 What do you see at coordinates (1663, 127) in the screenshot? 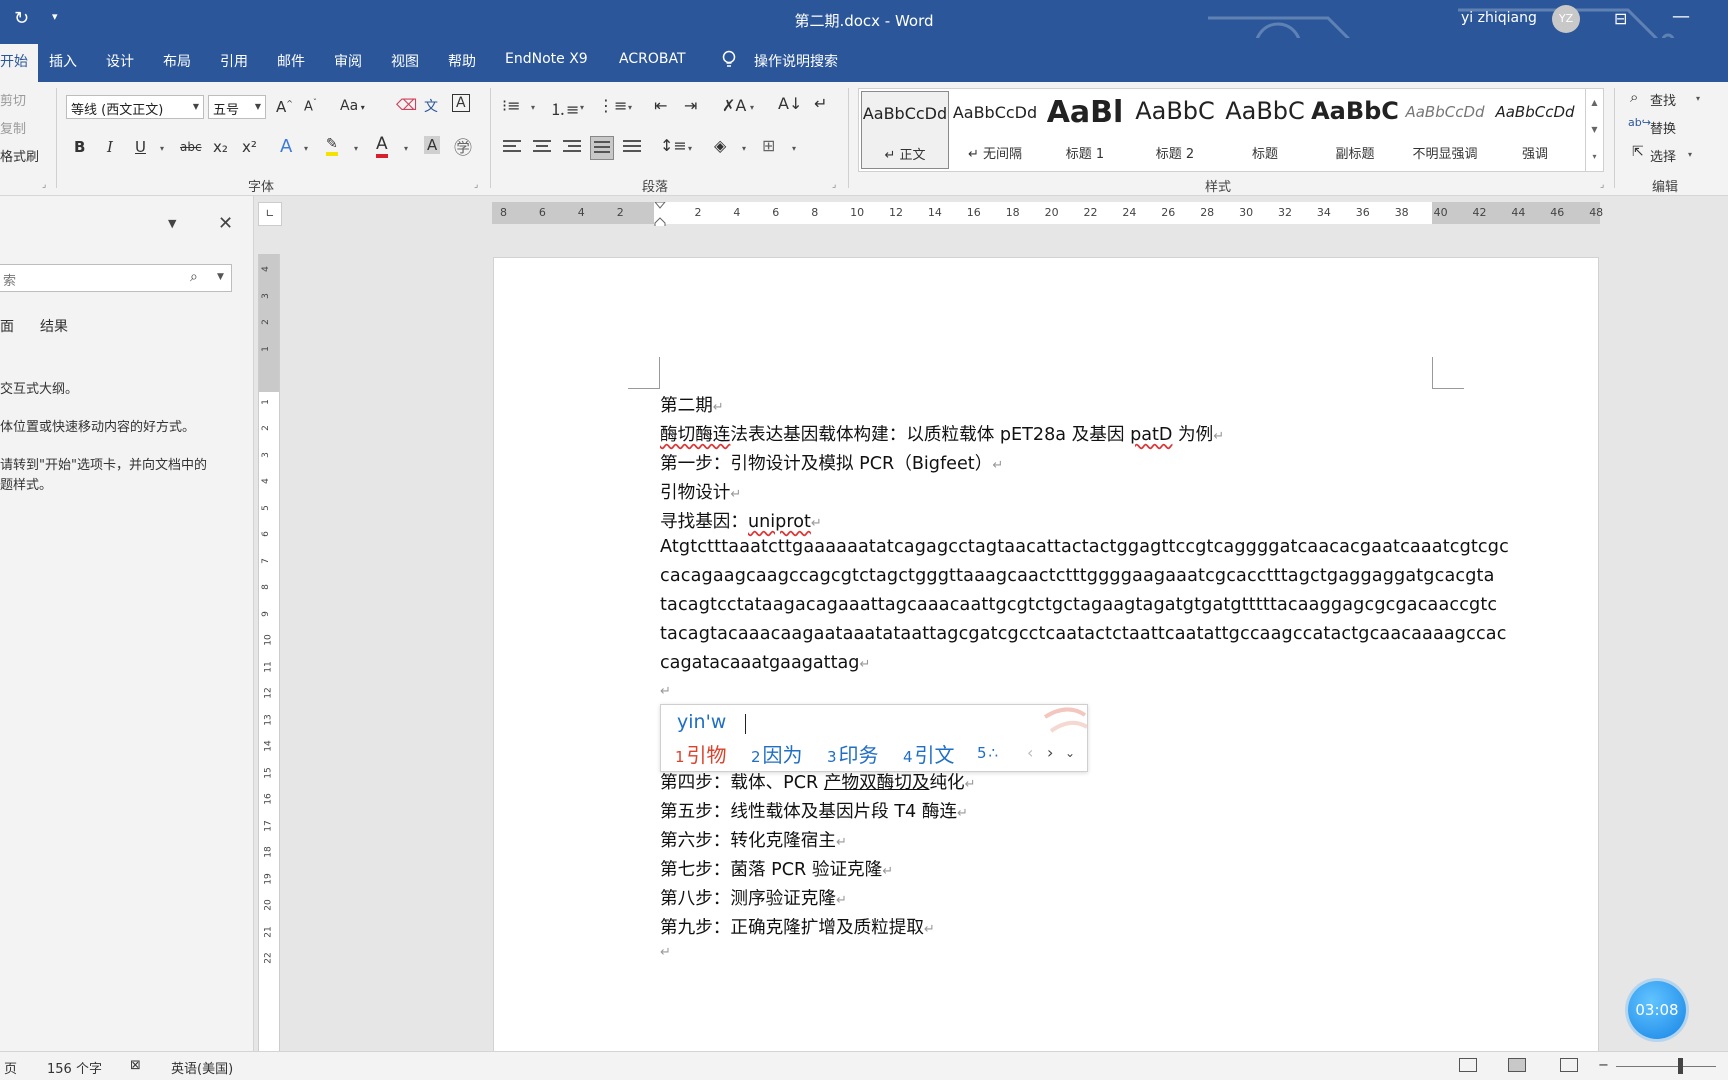
I see `replace-button: 替换` at bounding box center [1663, 127].